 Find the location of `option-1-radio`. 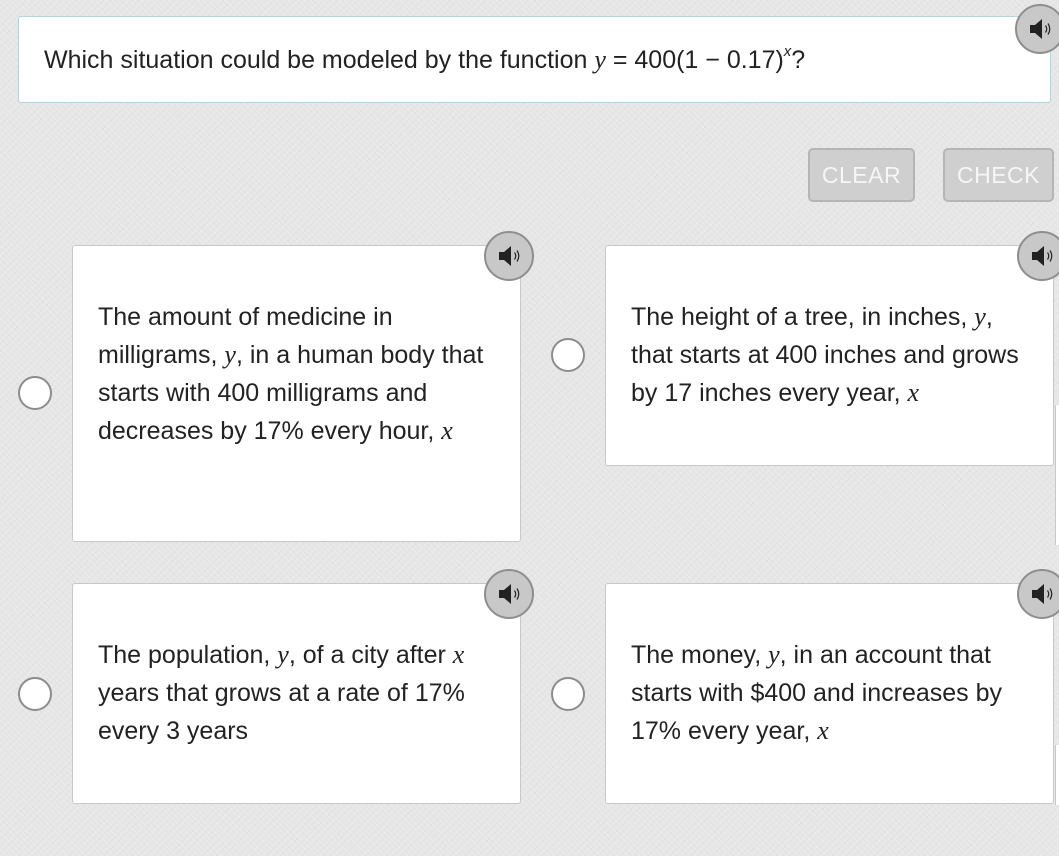

option-1-radio is located at coordinates (35, 393).